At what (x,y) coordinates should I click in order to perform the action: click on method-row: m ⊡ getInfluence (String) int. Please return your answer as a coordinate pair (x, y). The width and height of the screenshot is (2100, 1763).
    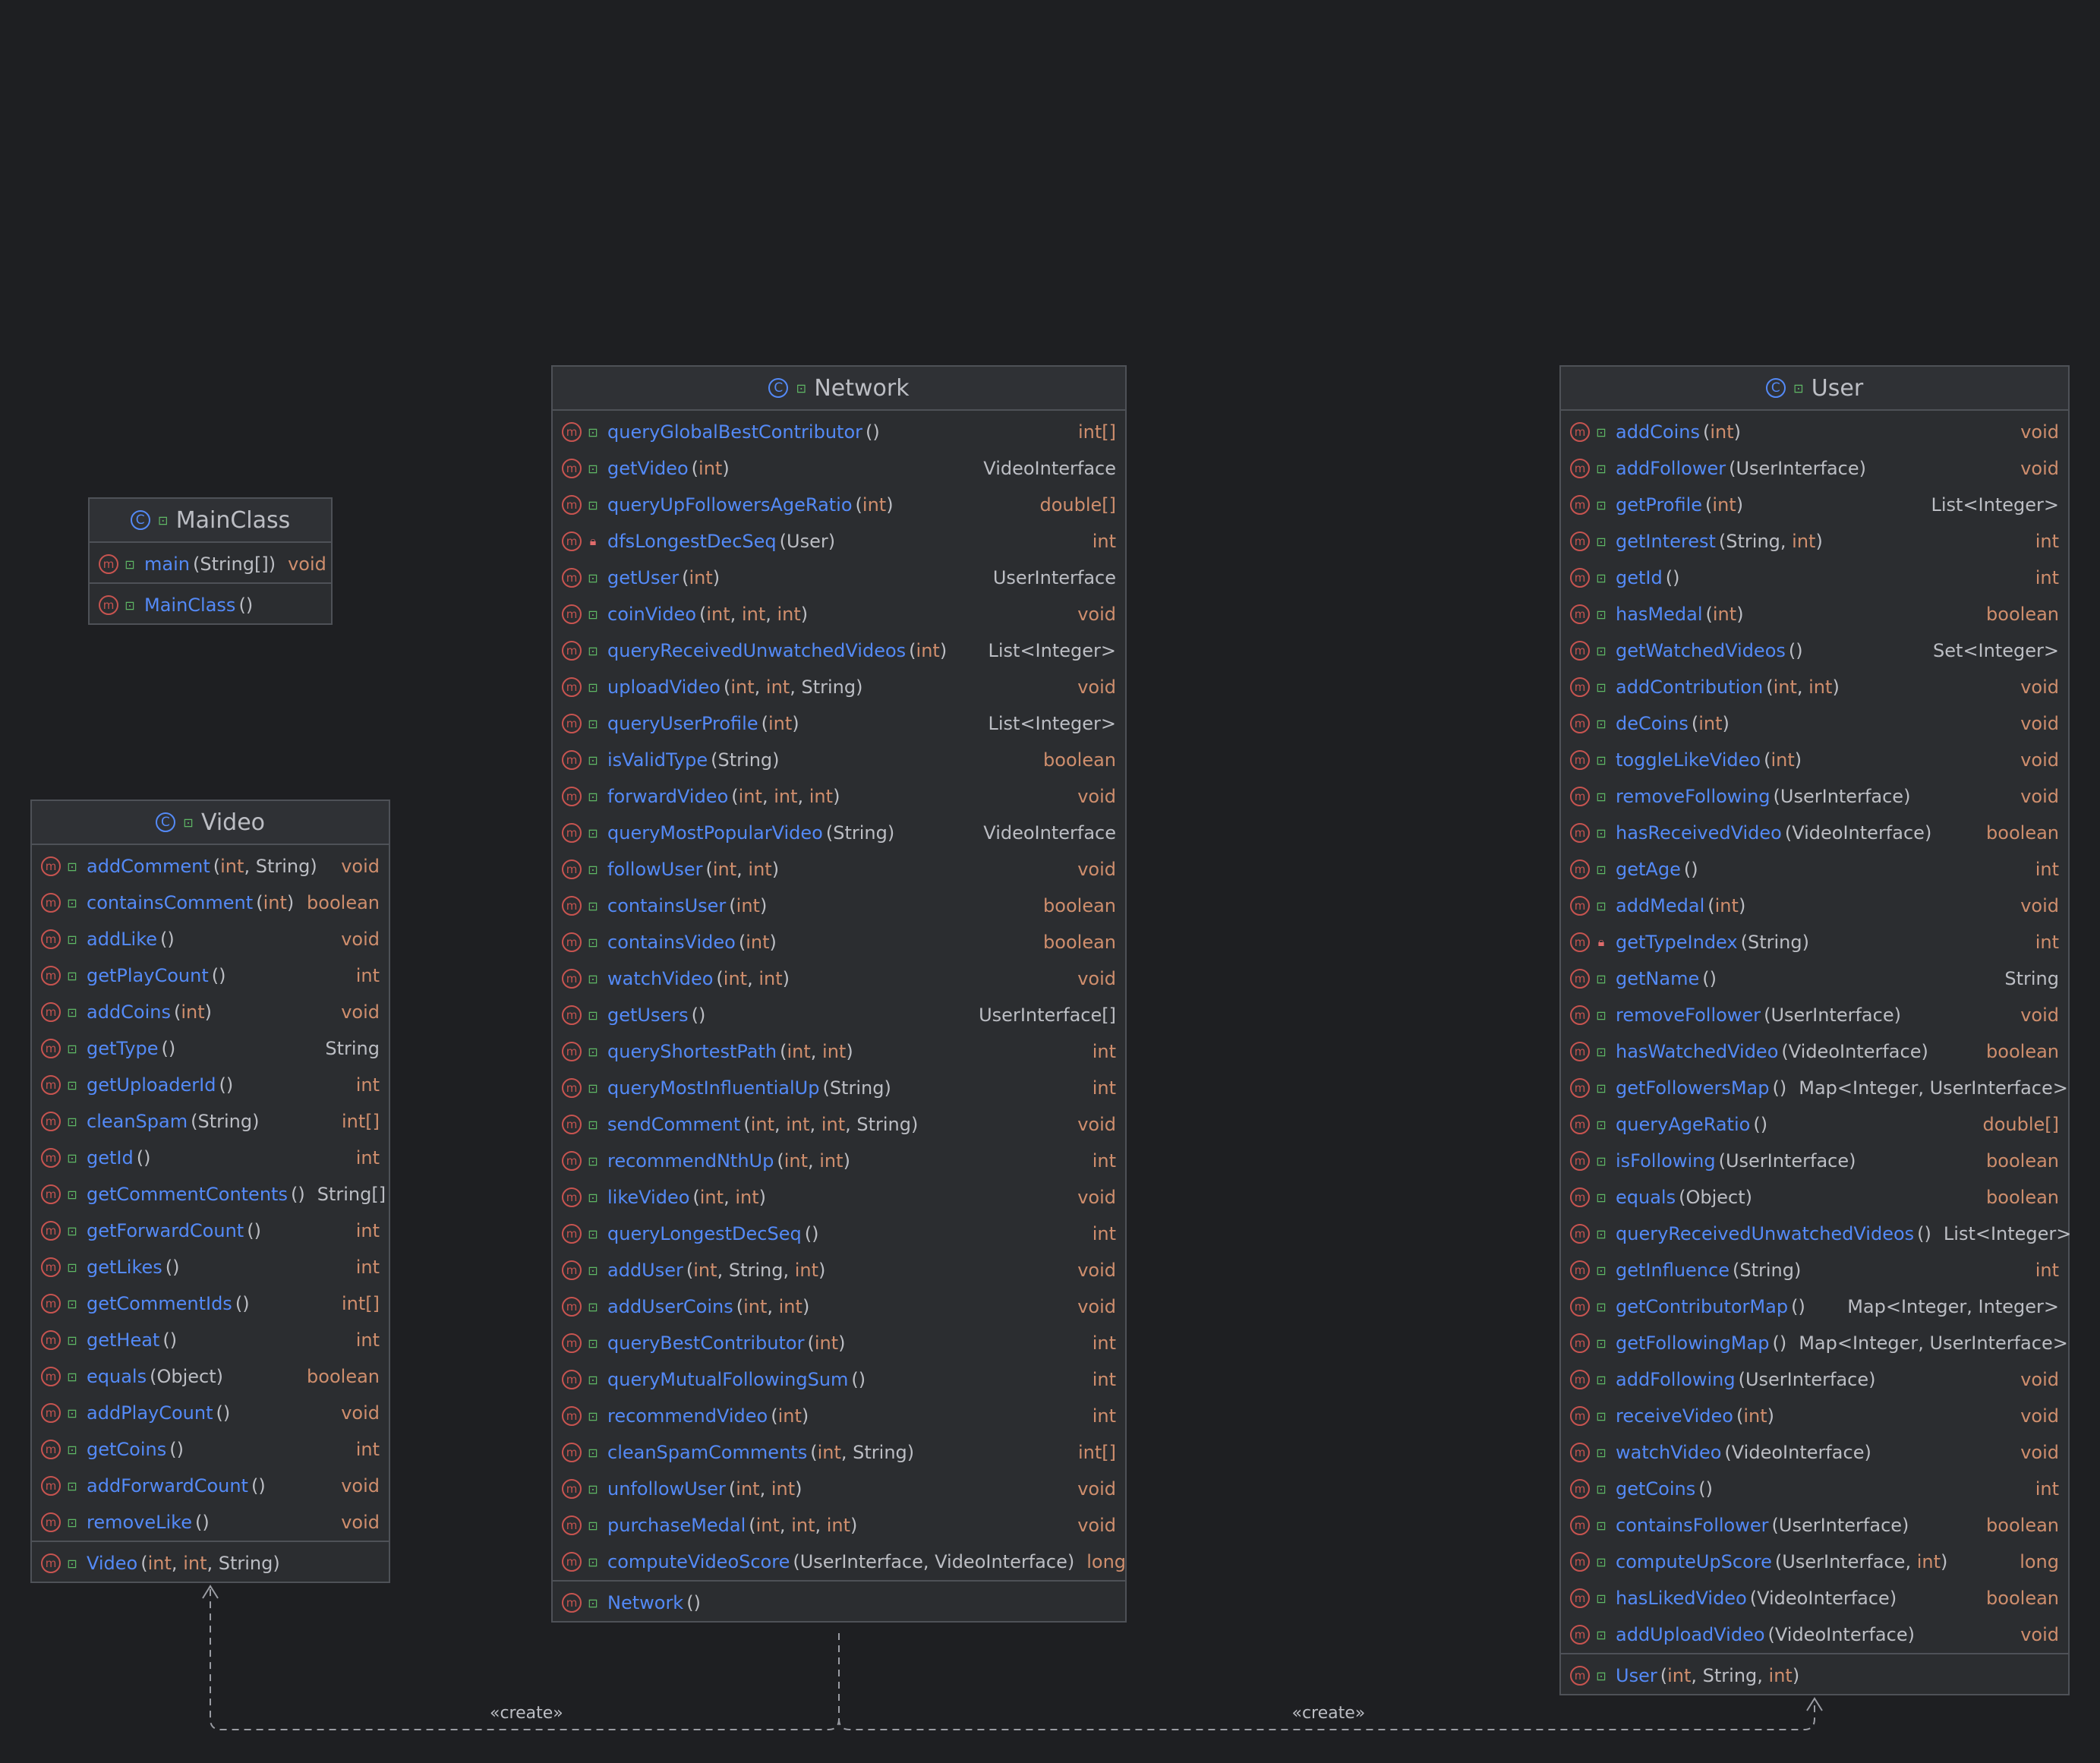
    Looking at the image, I should click on (1814, 1270).